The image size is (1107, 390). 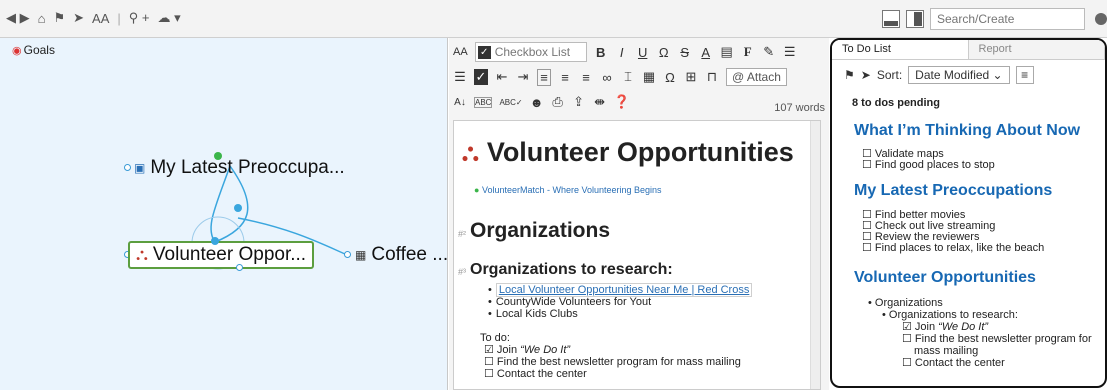 What do you see at coordinates (622, 52) in the screenshot?
I see `italic-button: I` at bounding box center [622, 52].